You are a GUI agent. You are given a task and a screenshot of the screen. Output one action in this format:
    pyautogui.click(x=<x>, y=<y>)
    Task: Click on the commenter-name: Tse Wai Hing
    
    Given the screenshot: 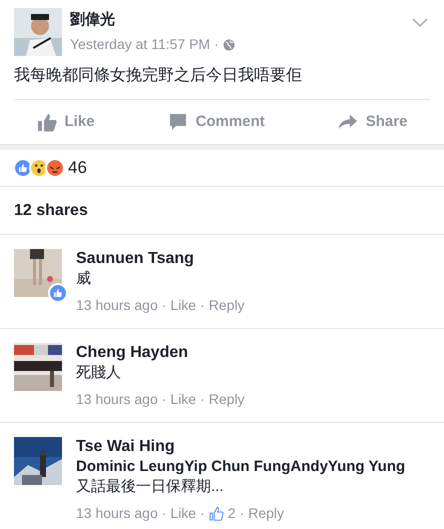 What is the action you would take?
    pyautogui.click(x=241, y=447)
    